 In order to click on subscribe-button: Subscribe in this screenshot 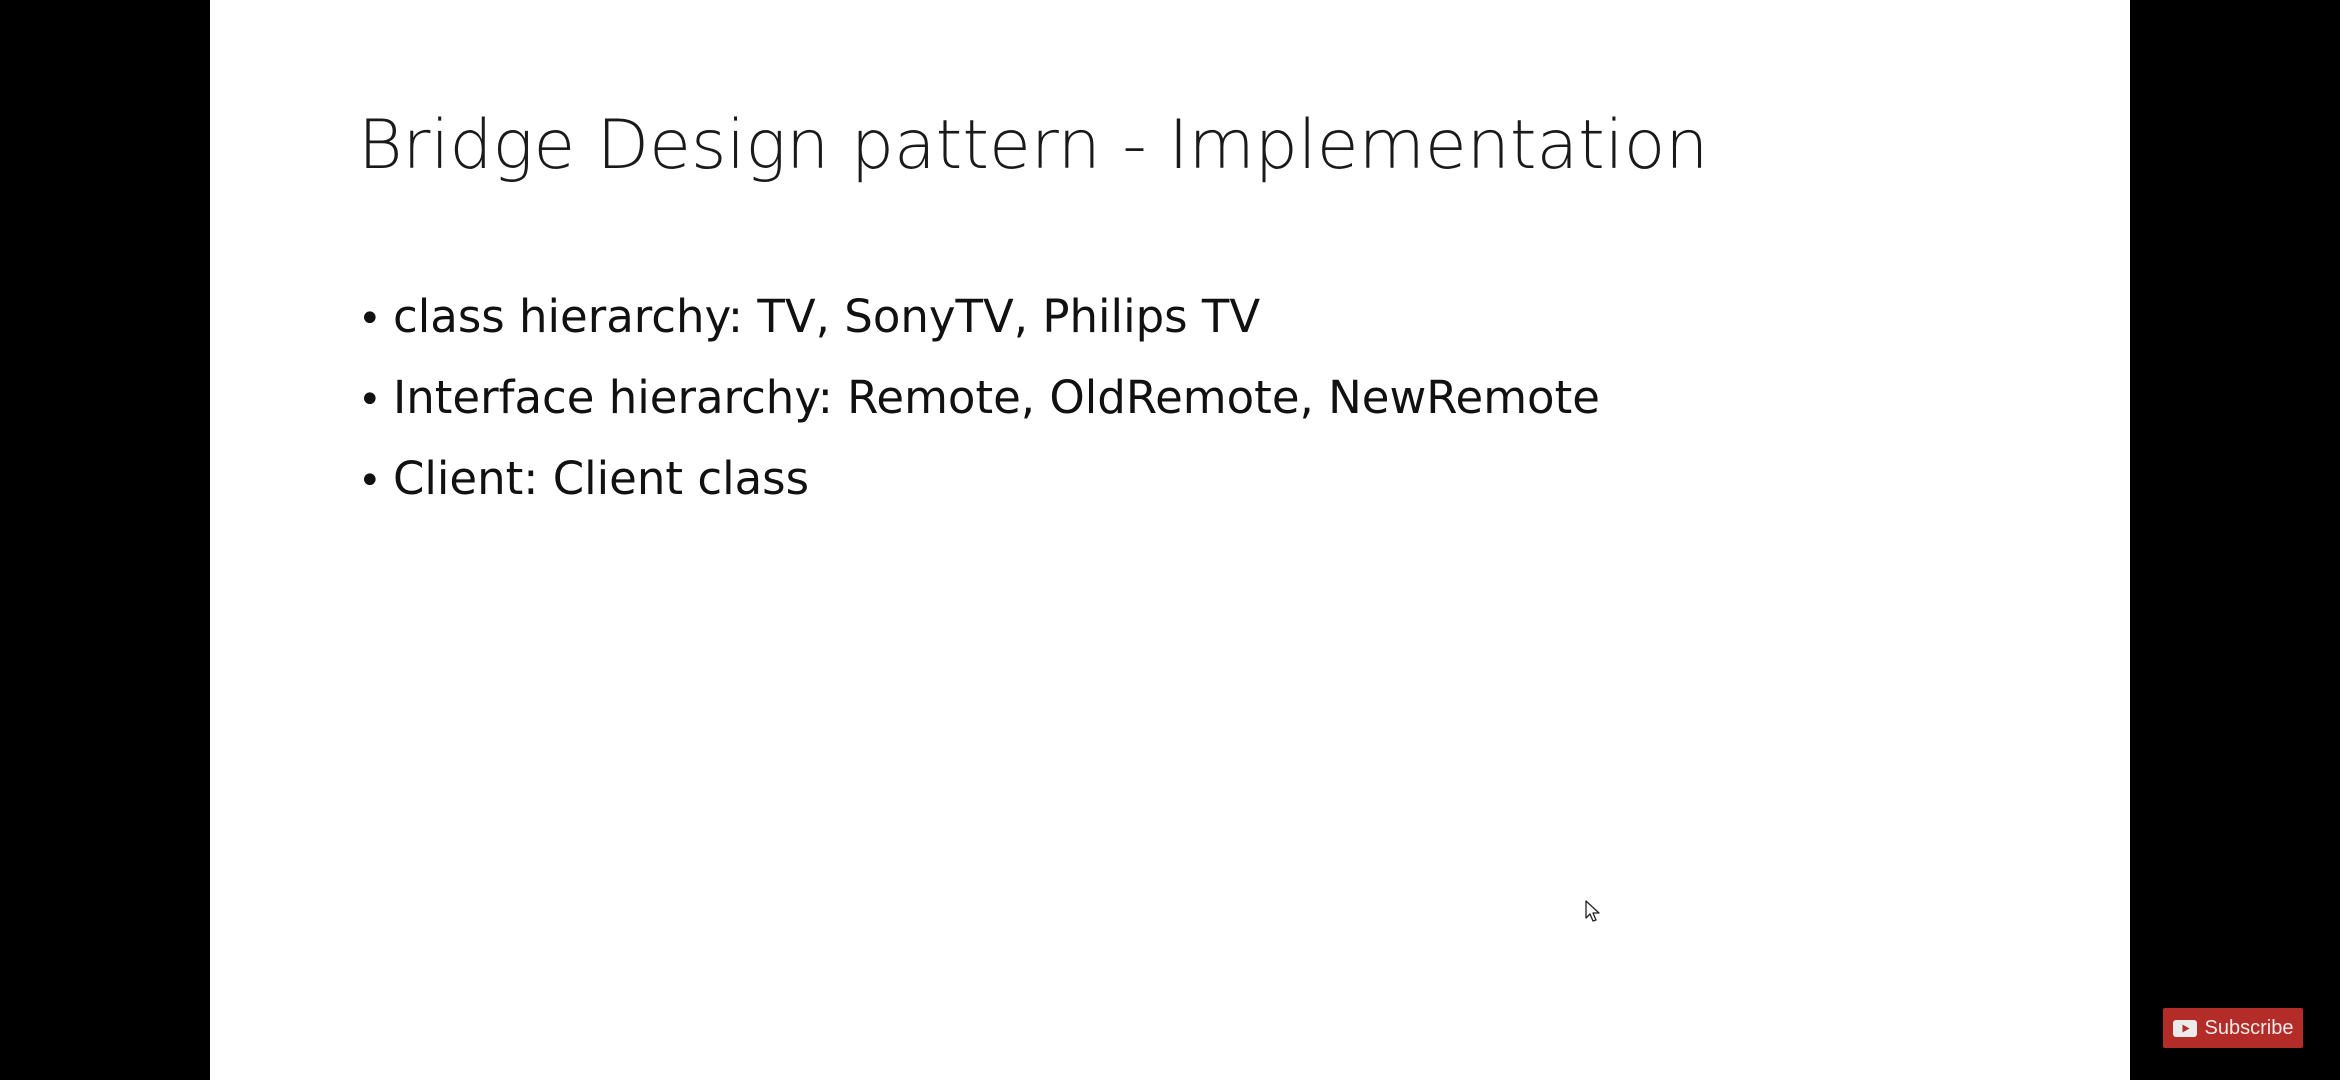, I will do `click(2233, 1028)`.